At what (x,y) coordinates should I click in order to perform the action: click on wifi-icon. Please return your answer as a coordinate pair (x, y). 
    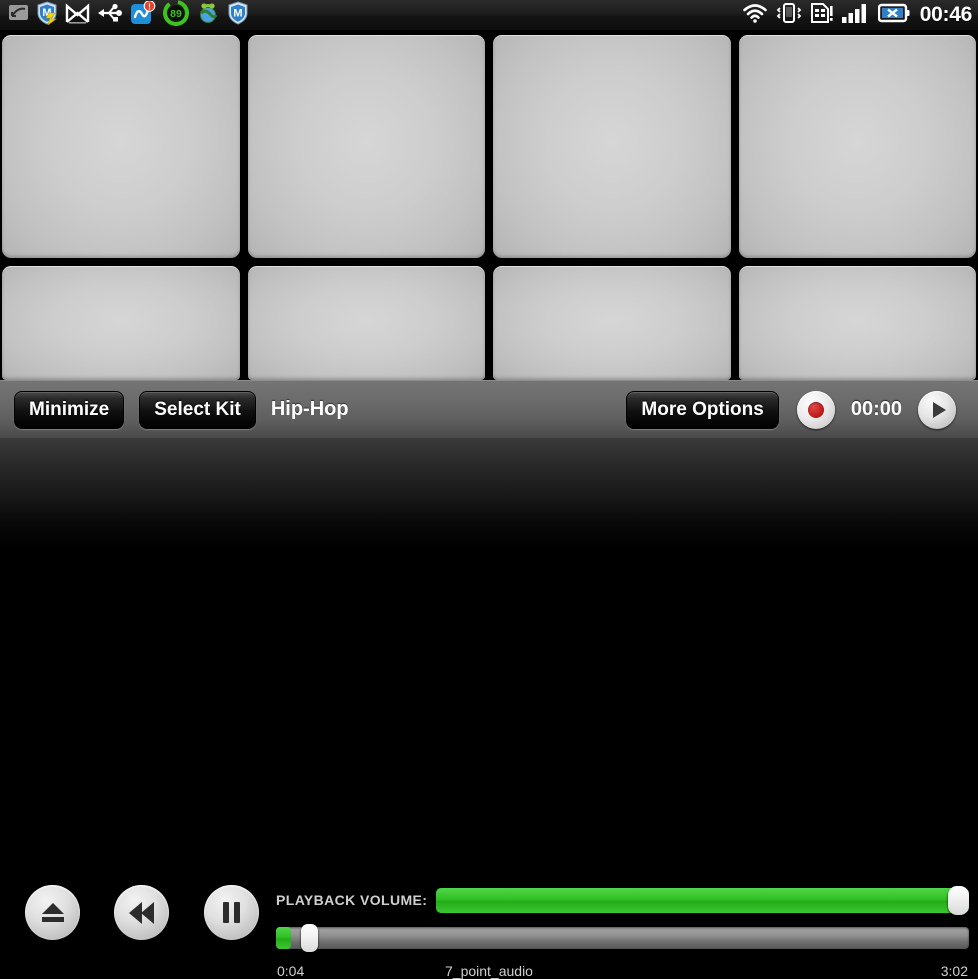
    Looking at the image, I should click on (755, 15).